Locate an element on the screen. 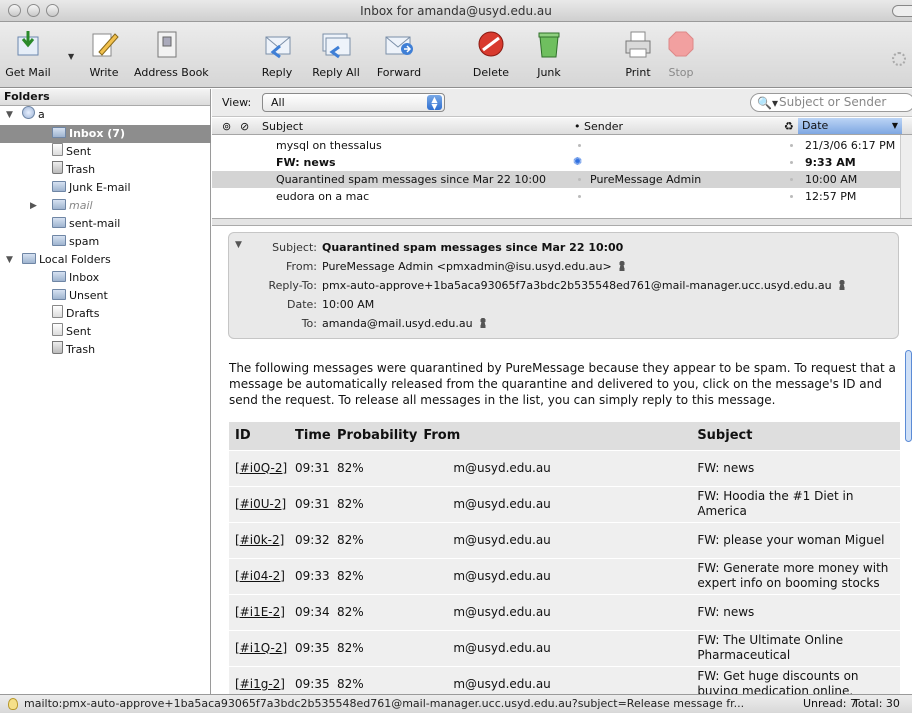 This screenshot has height=713, width=912. stop-icon is located at coordinates (681, 44).